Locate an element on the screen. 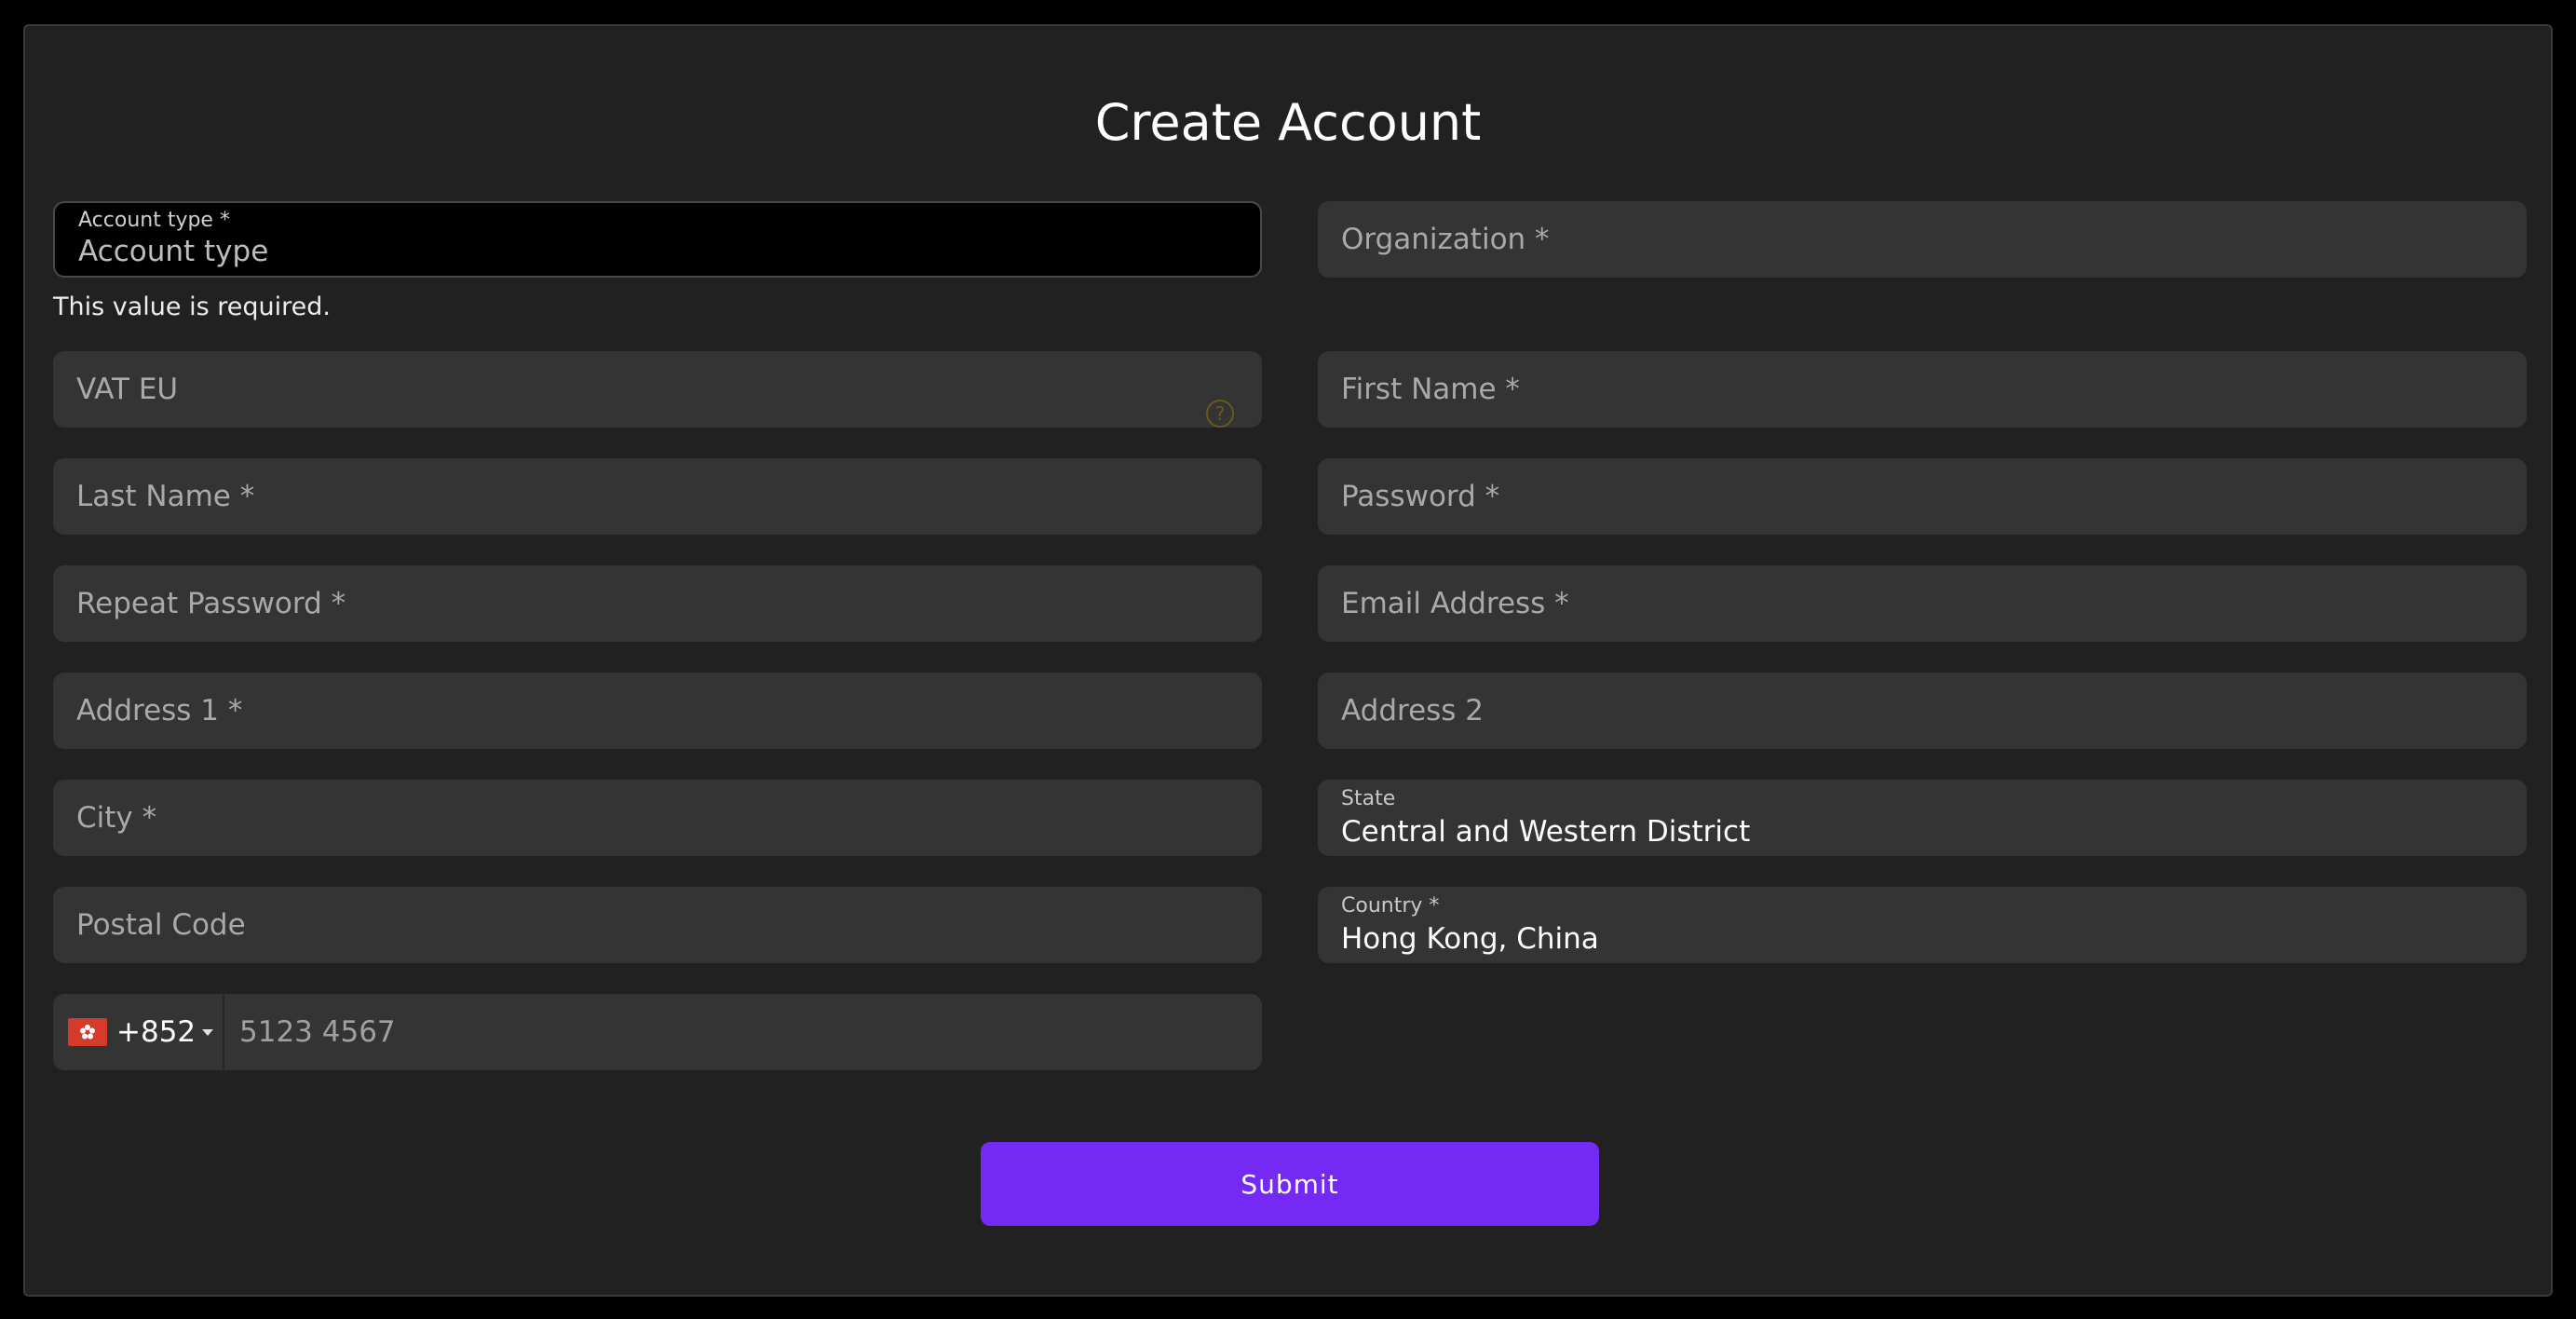  email-field: Email Address * is located at coordinates (1922, 603).